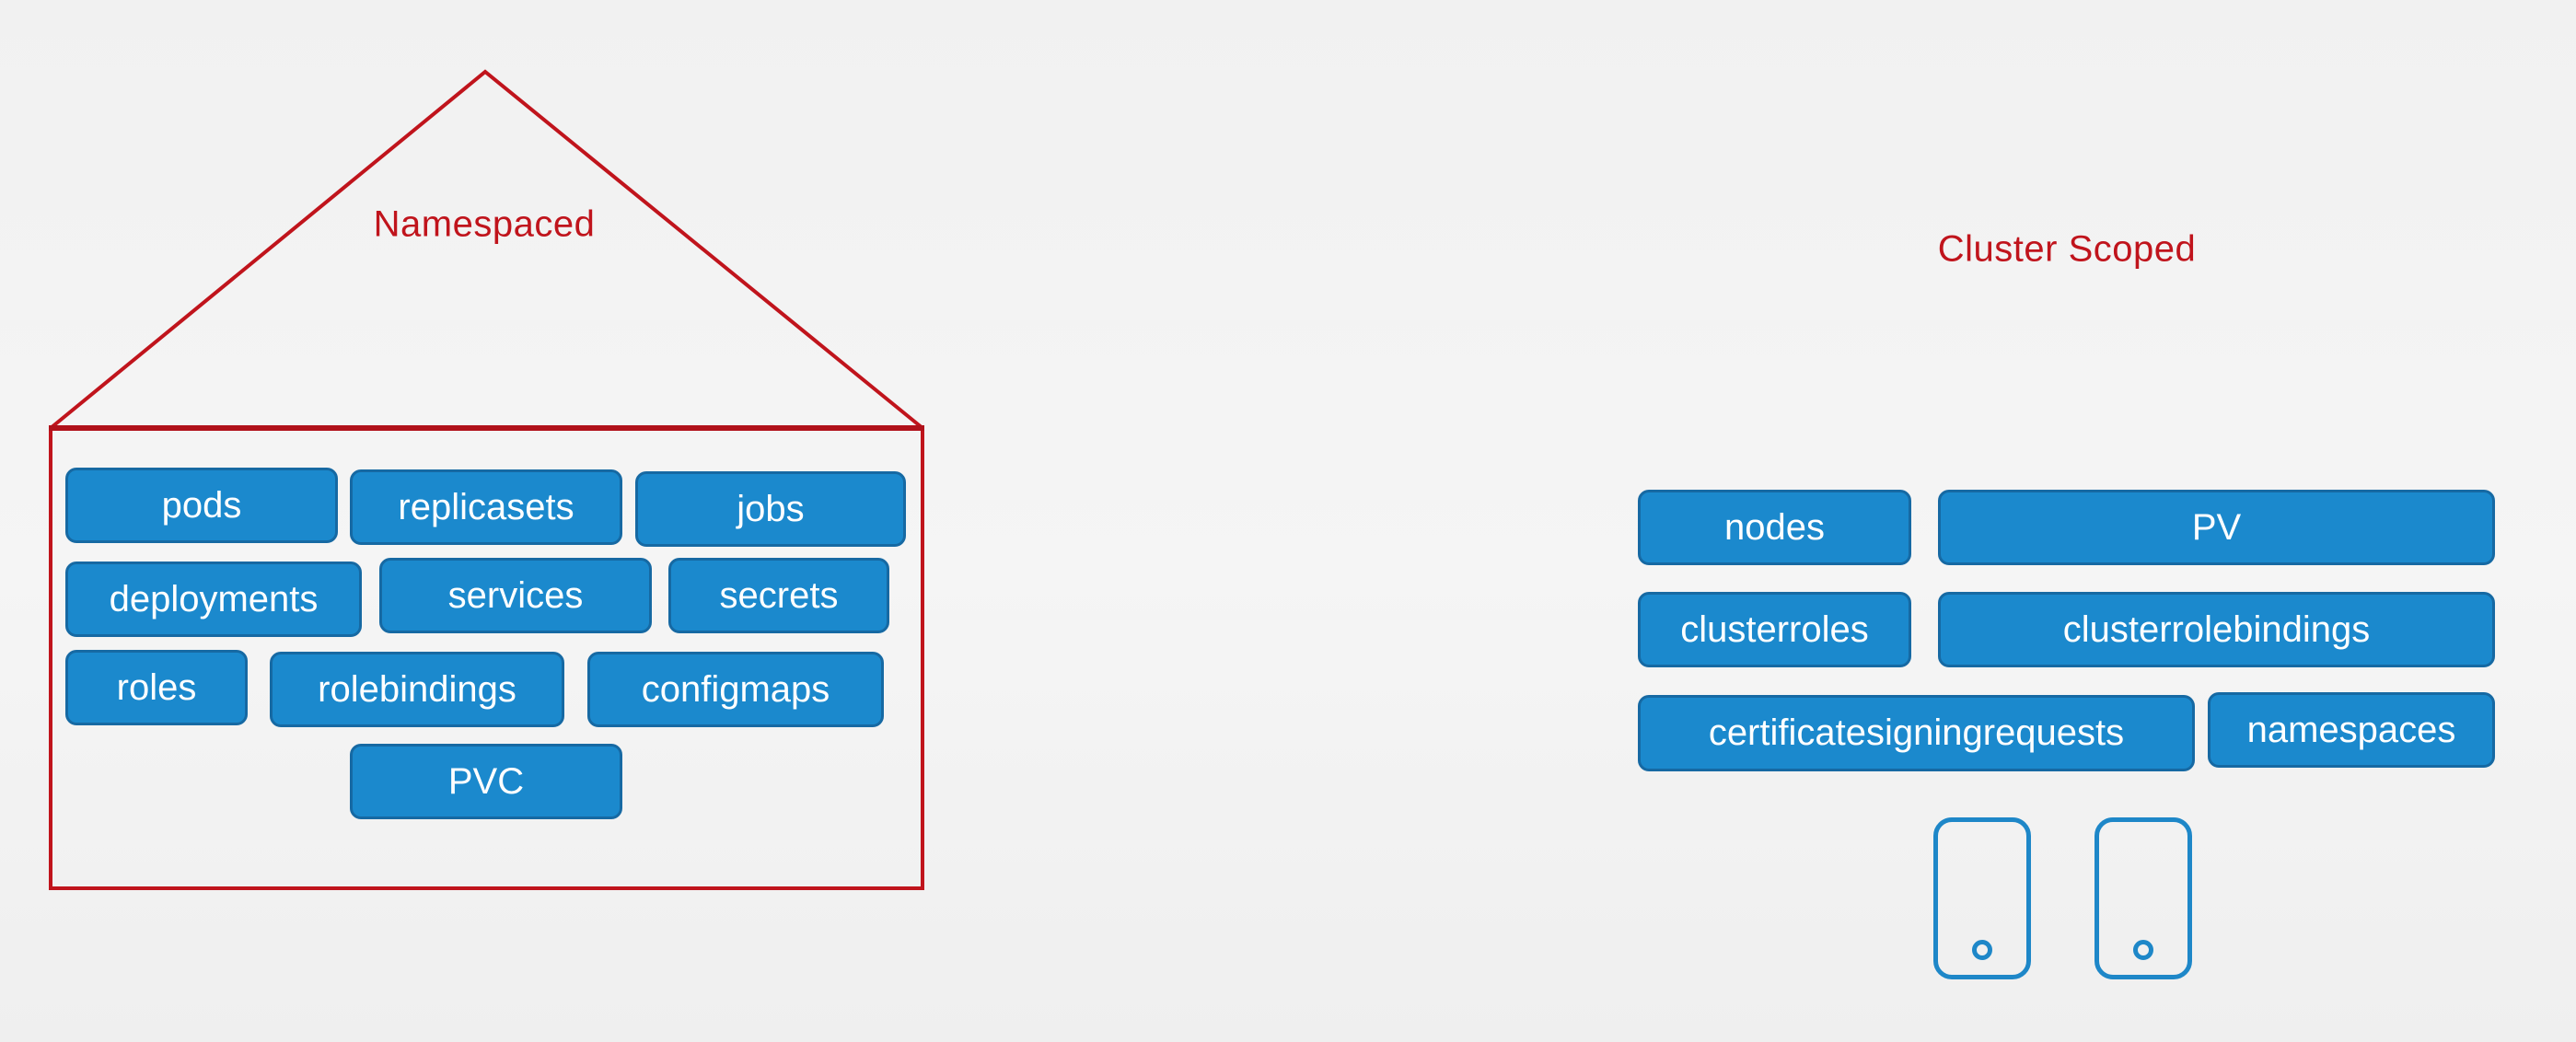 The width and height of the screenshot is (2576, 1042). What do you see at coordinates (486, 781) in the screenshot?
I see `resource-pvc: PVC` at bounding box center [486, 781].